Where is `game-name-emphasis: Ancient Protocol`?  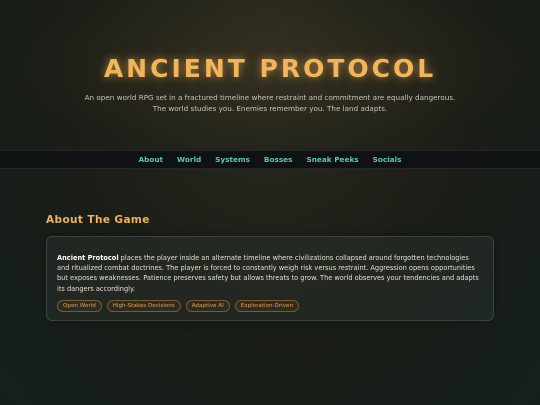
game-name-emphasis: Ancient Protocol is located at coordinates (88, 258).